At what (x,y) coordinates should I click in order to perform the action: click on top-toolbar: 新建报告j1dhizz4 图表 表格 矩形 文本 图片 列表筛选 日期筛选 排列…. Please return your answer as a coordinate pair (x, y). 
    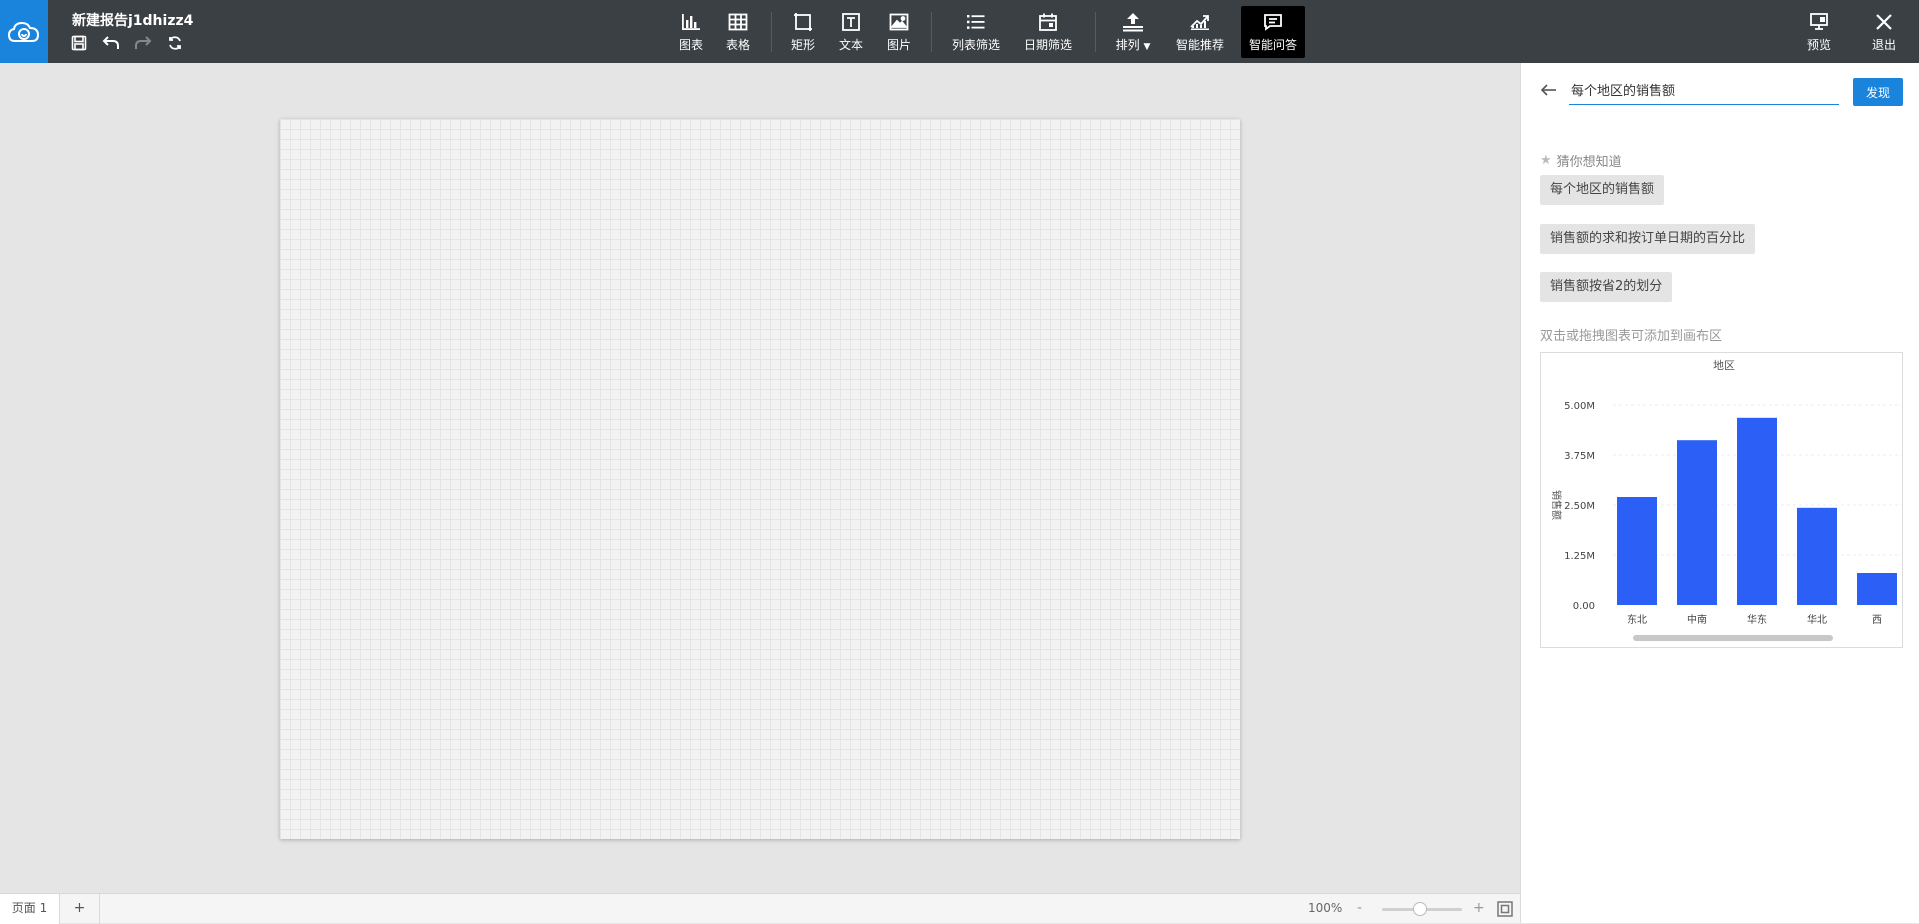
    Looking at the image, I should click on (959, 31).